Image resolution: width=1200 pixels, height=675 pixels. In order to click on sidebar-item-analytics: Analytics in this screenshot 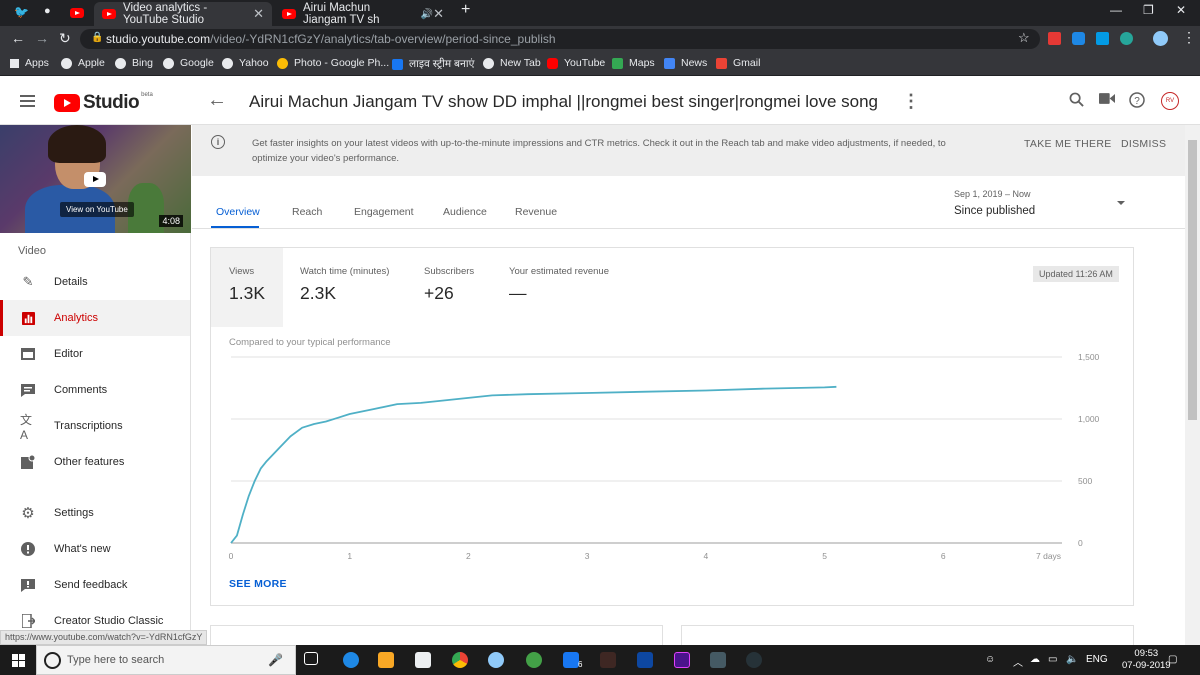, I will do `click(95, 318)`.